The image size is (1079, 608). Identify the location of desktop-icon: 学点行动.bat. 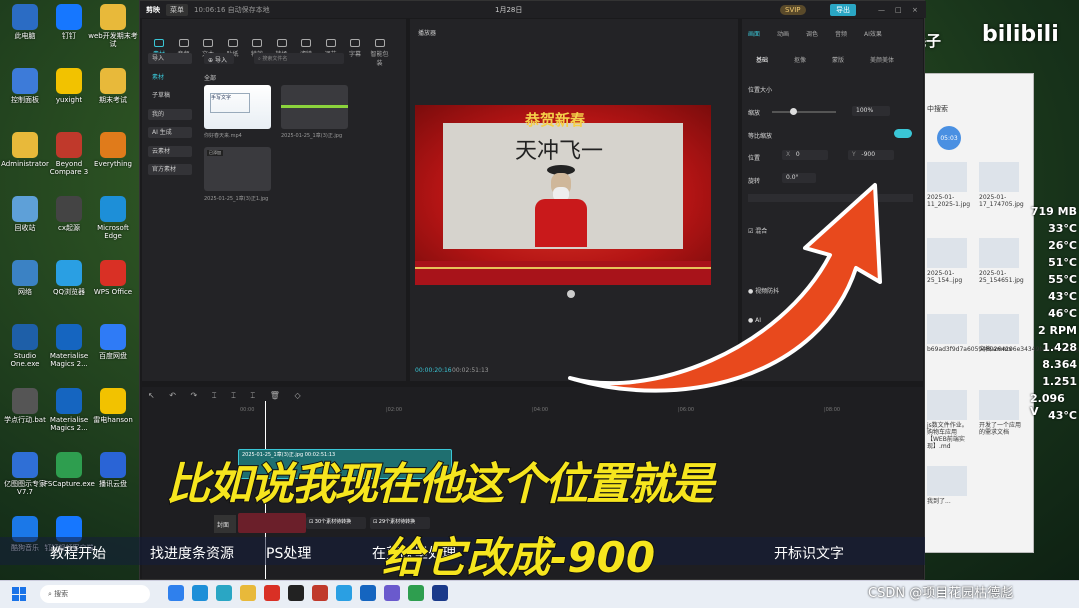
(25, 406).